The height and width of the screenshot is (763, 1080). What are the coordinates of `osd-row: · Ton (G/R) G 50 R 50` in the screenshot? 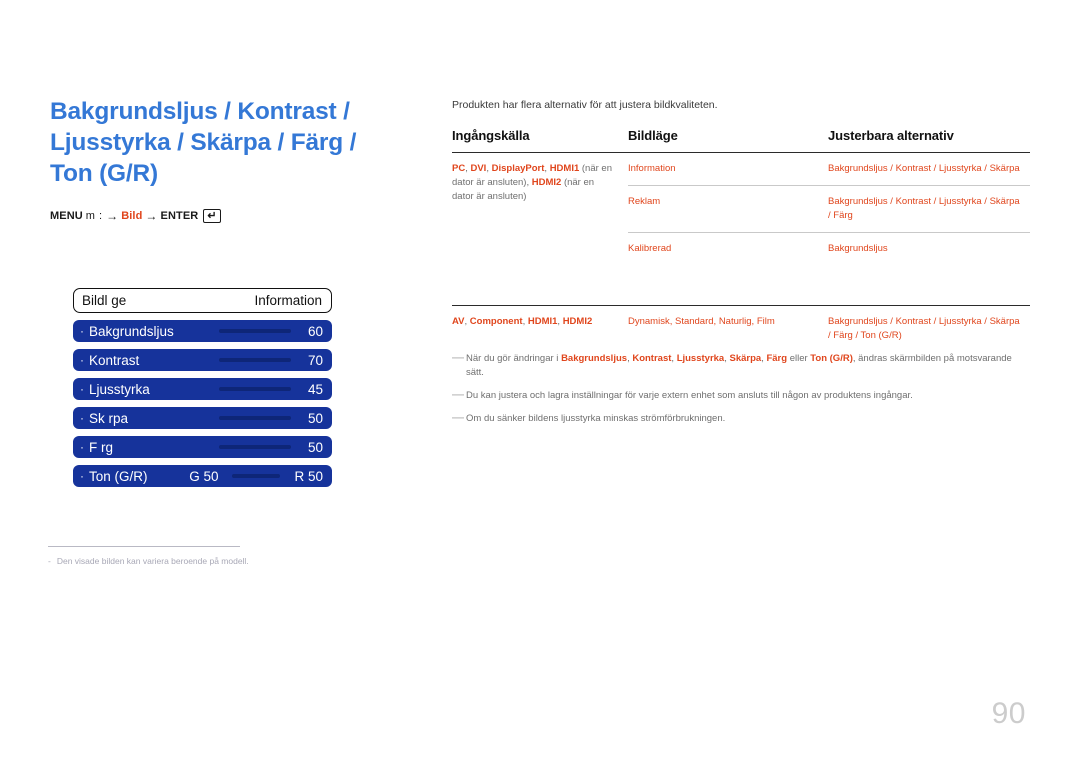 It's located at (202, 476).